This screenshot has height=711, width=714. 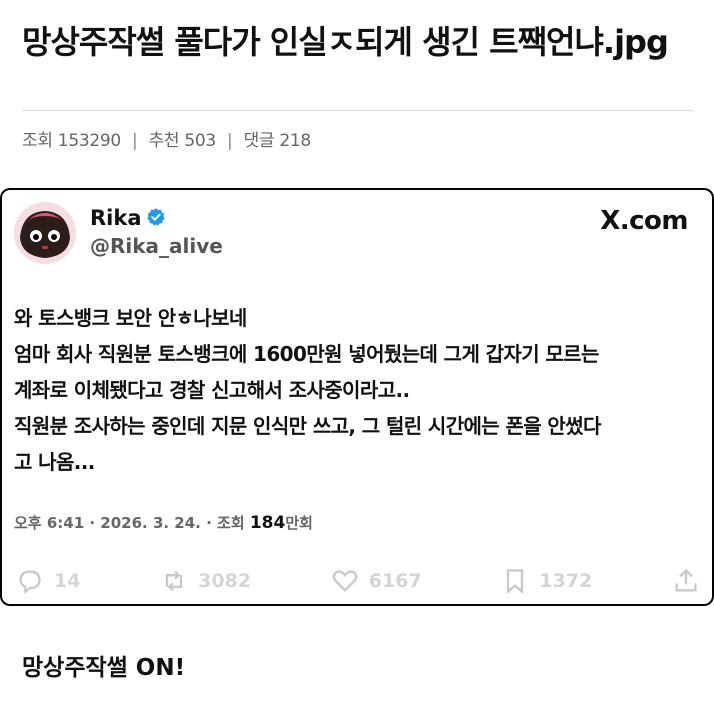 What do you see at coordinates (345, 581) in the screenshot?
I see `heart-icon` at bounding box center [345, 581].